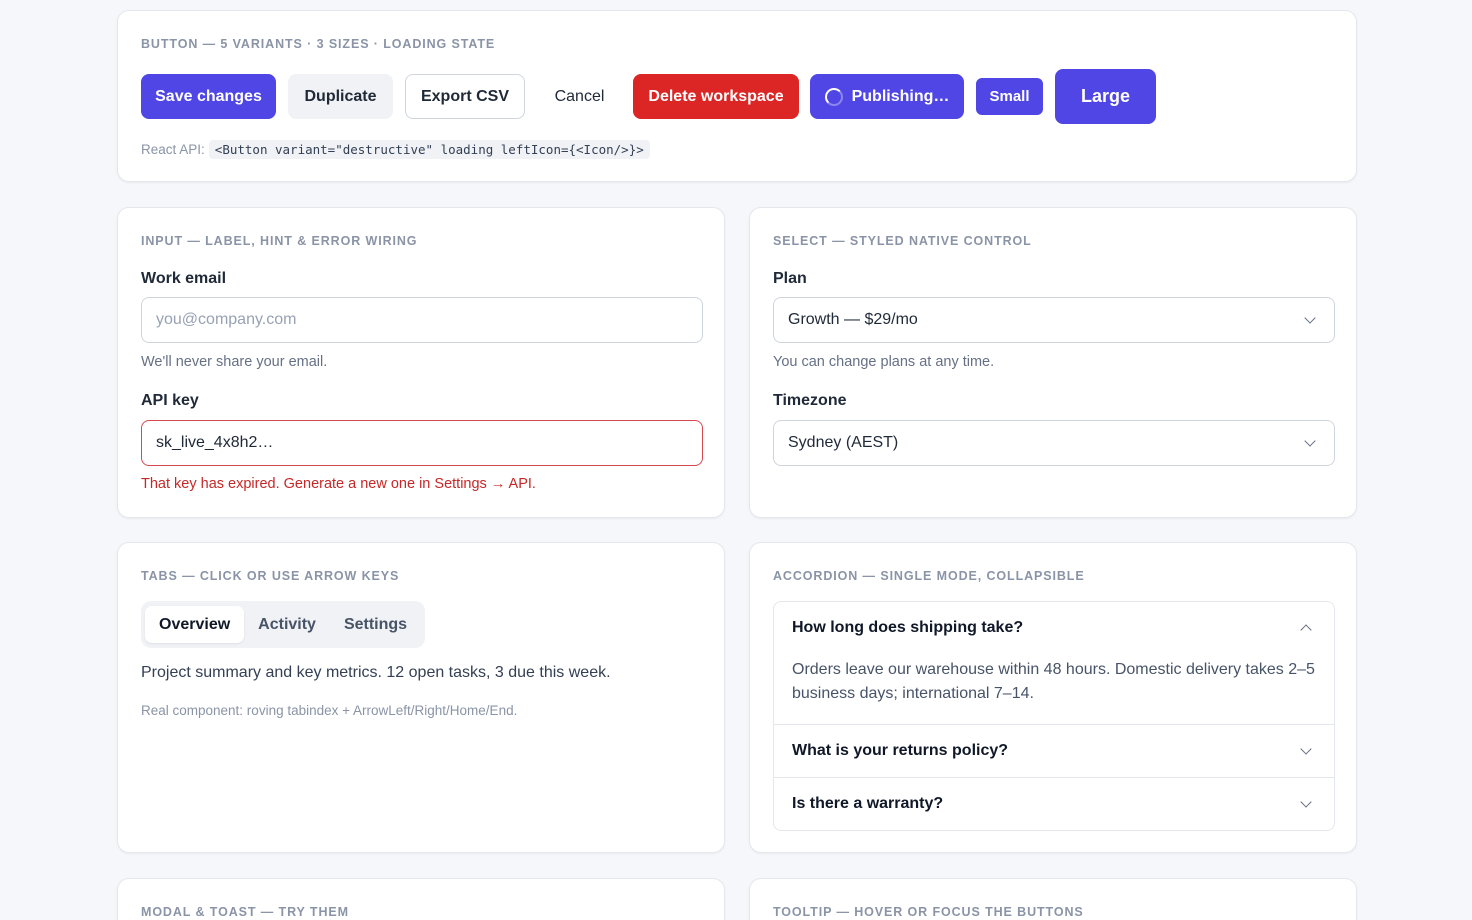 The width and height of the screenshot is (1472, 920). What do you see at coordinates (421, 899) in the screenshot?
I see `modal-toast-demo-card: MODAL & TOAST — TRY THEM` at bounding box center [421, 899].